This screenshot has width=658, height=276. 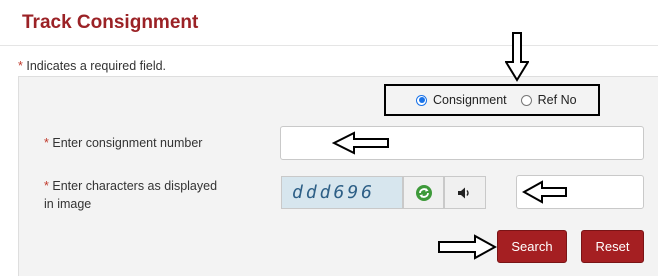 I want to click on arrow-down-icon, so click(x=517, y=57).